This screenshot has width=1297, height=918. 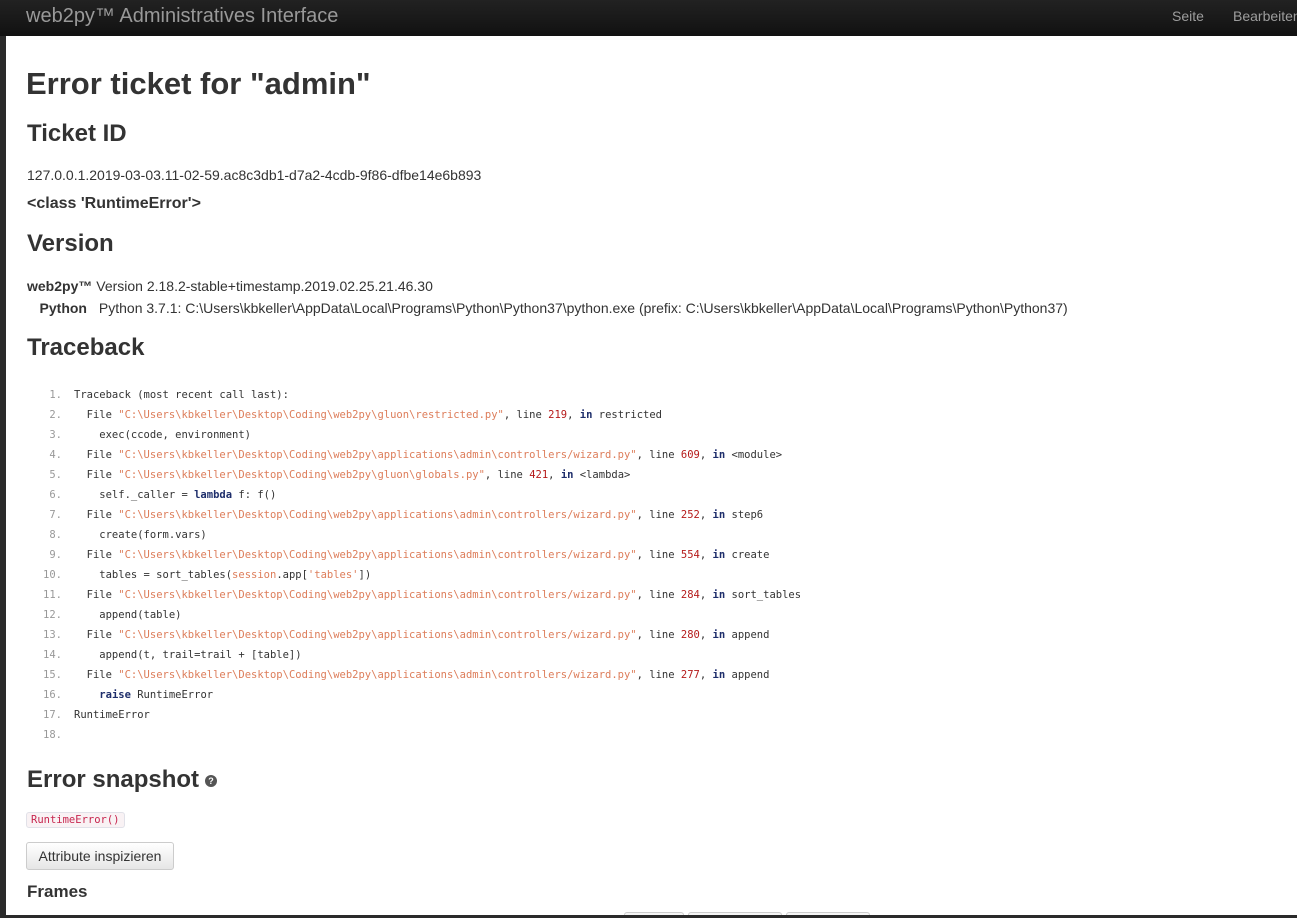 I want to click on line-number: 11., so click(x=52, y=595).